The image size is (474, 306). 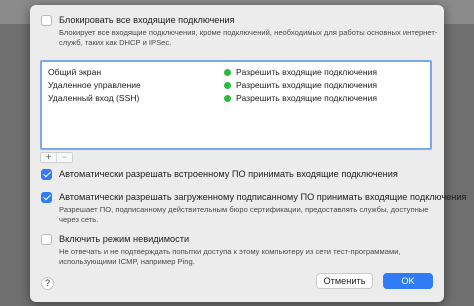 I want to click on stealth-checkbox, so click(x=46, y=239).